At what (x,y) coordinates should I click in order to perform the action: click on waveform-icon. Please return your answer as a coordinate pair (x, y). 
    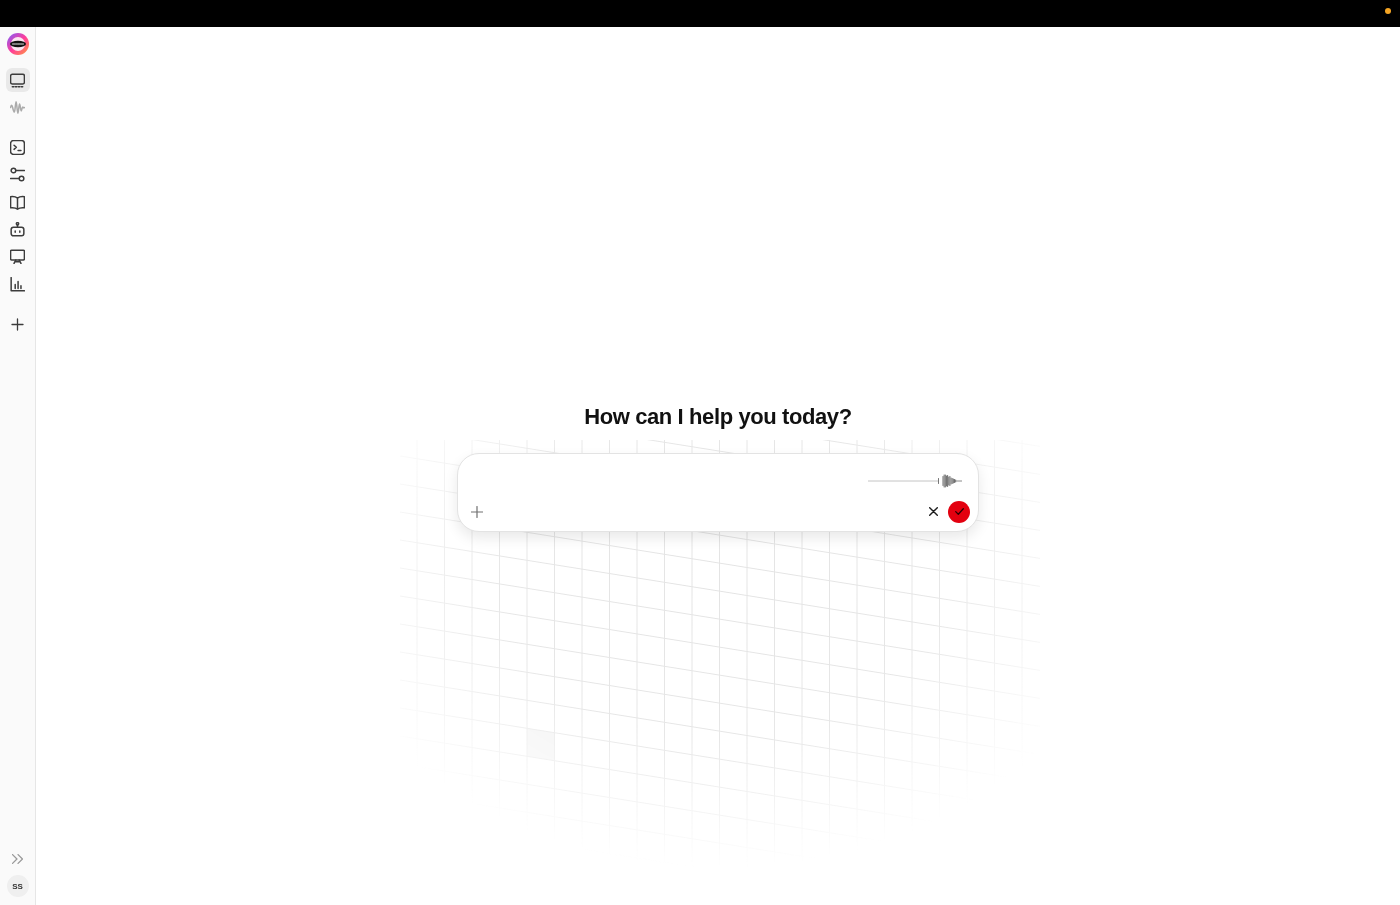
    Looking at the image, I should click on (17, 107).